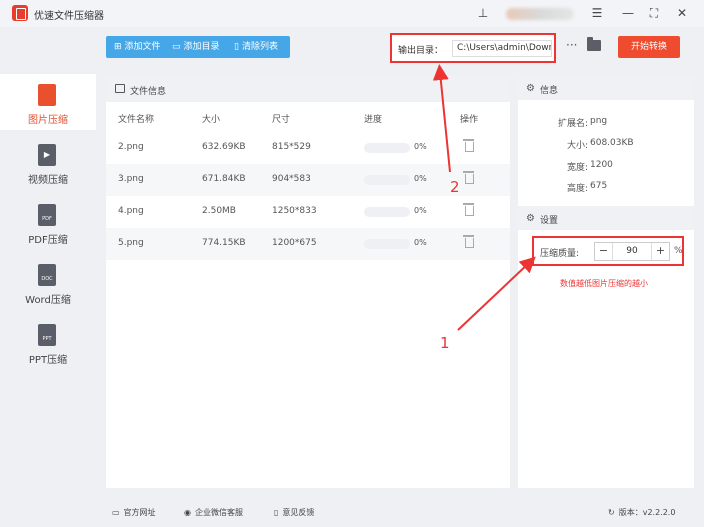  I want to click on window-title: 优速文件压缩器, so click(69, 16).